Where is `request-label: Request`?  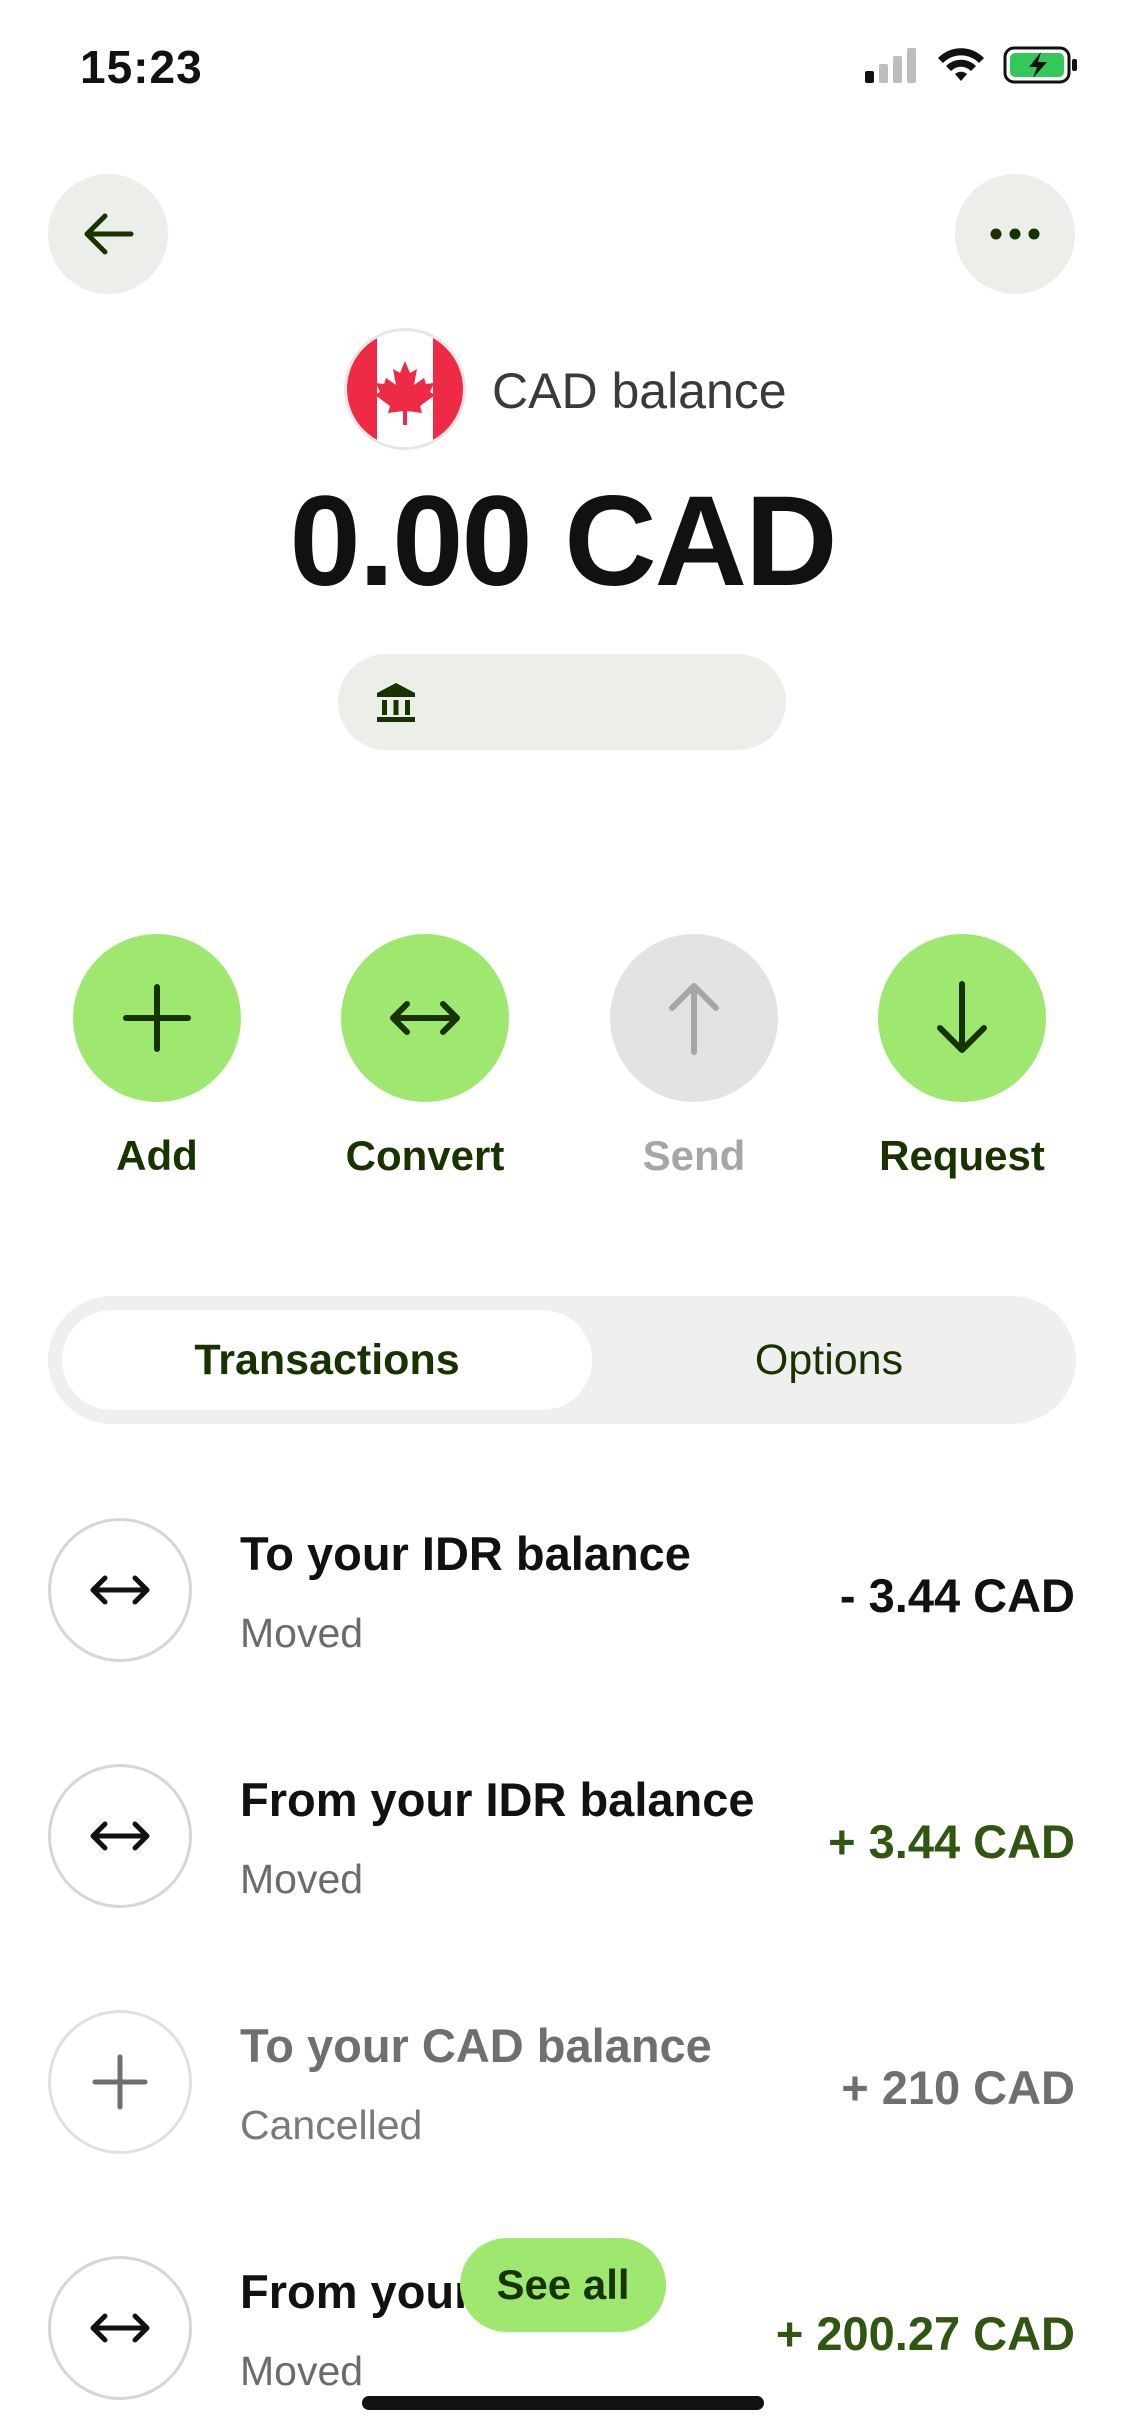
request-label: Request is located at coordinates (962, 1155).